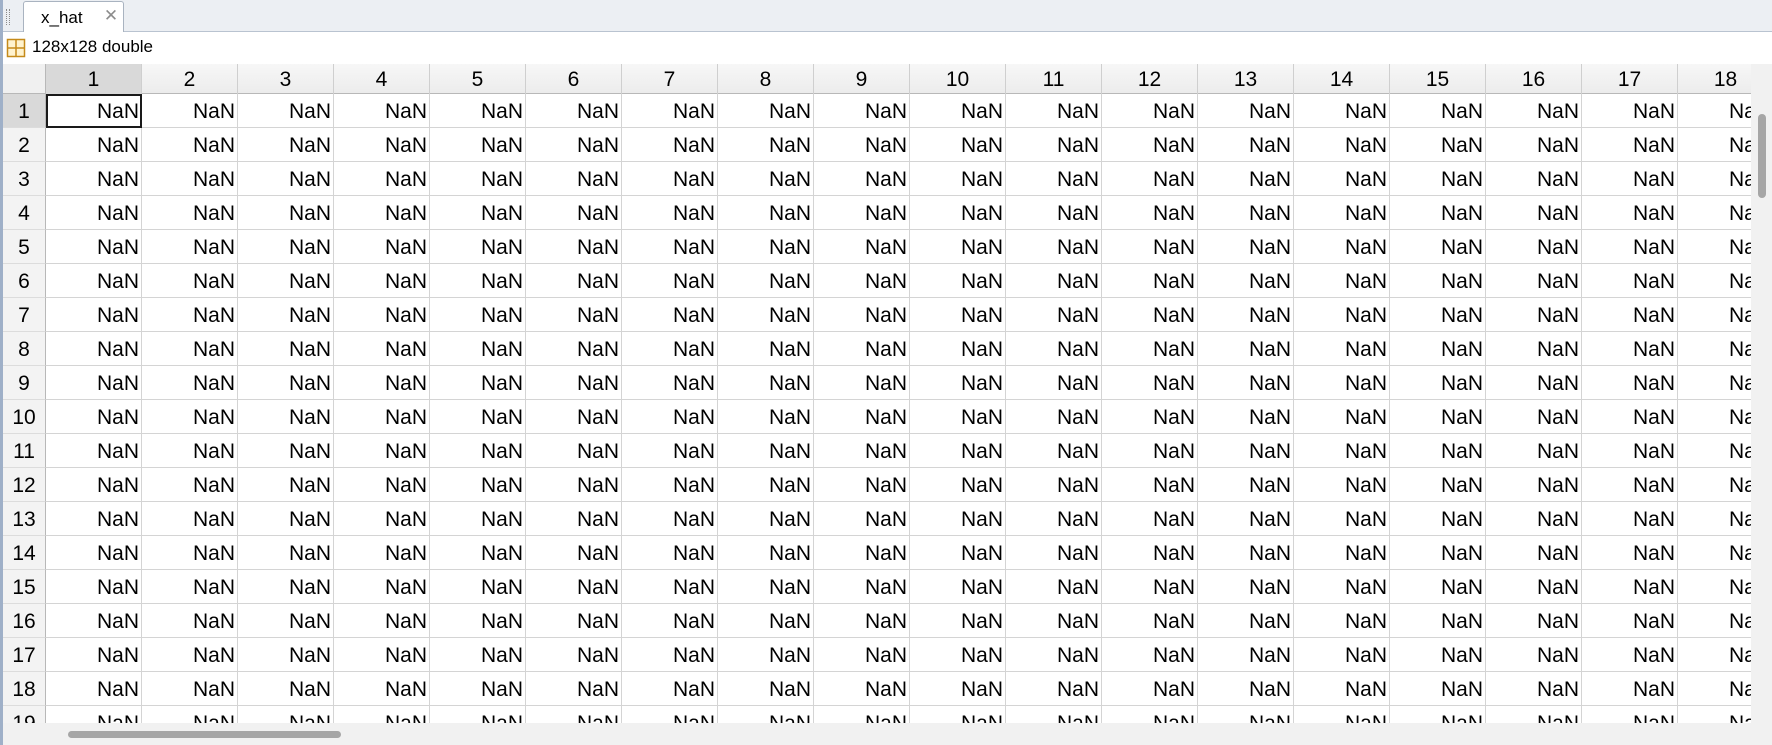  I want to click on column-header: 15, so click(1438, 79).